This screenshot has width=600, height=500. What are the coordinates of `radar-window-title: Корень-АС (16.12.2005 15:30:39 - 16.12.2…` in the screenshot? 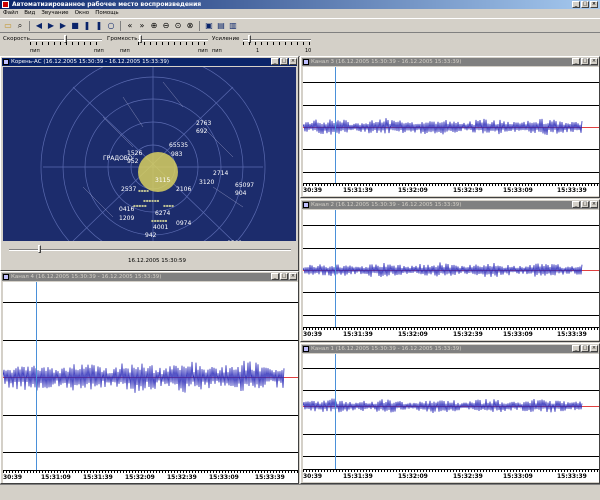 It's located at (90, 62).